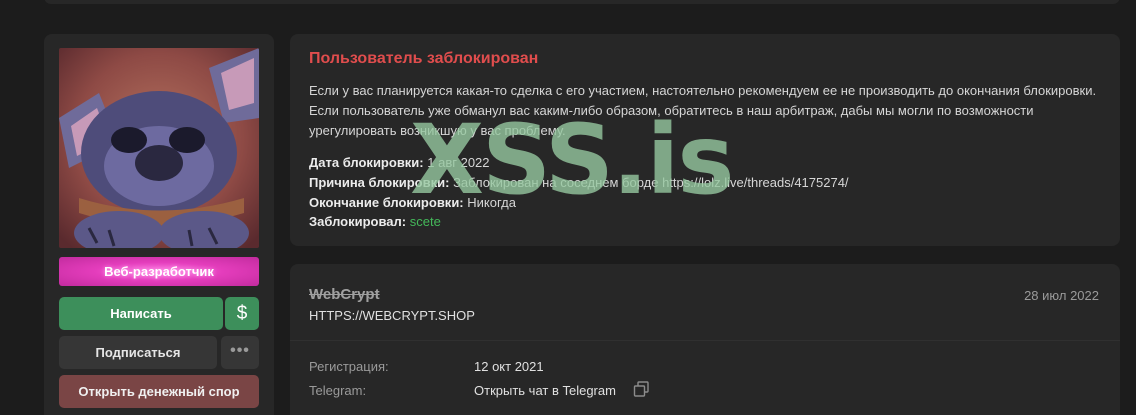 This screenshot has width=1136, height=415. I want to click on ban-end-value: Никогда, so click(491, 202).